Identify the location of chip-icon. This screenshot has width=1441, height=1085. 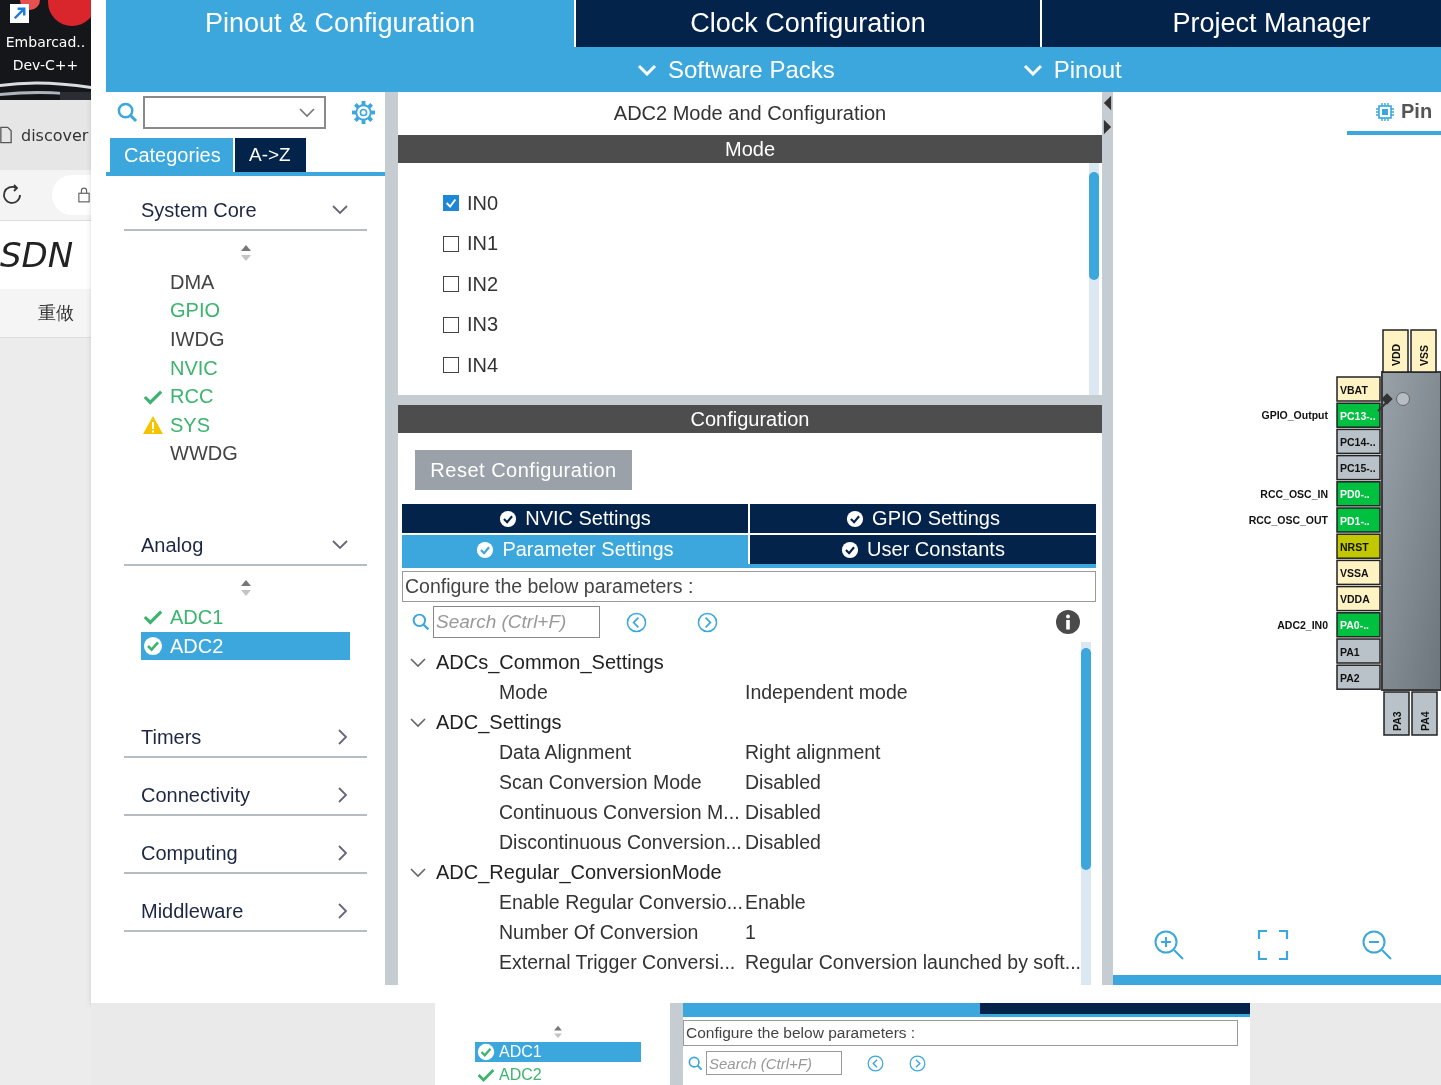
(1385, 111).